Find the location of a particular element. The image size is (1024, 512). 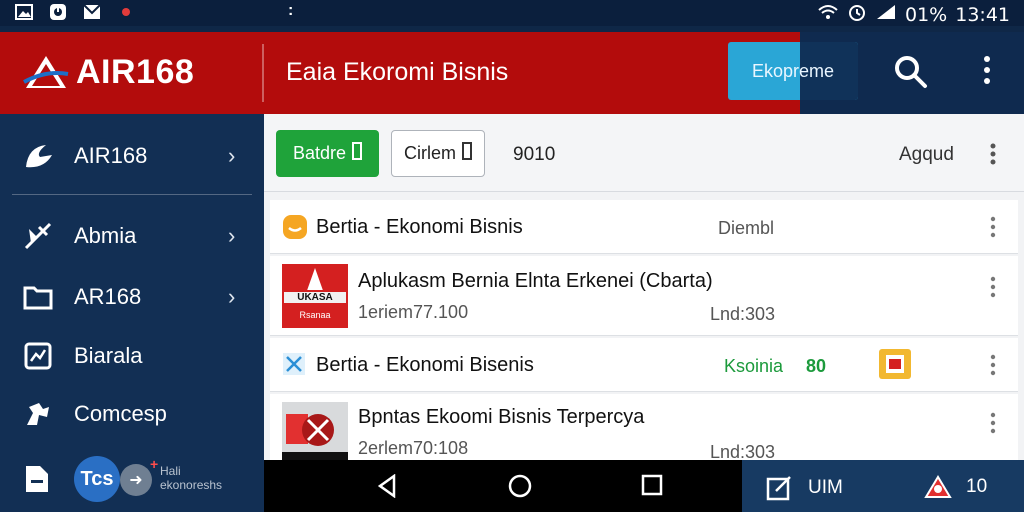

cross-icon is located at coordinates (294, 366).